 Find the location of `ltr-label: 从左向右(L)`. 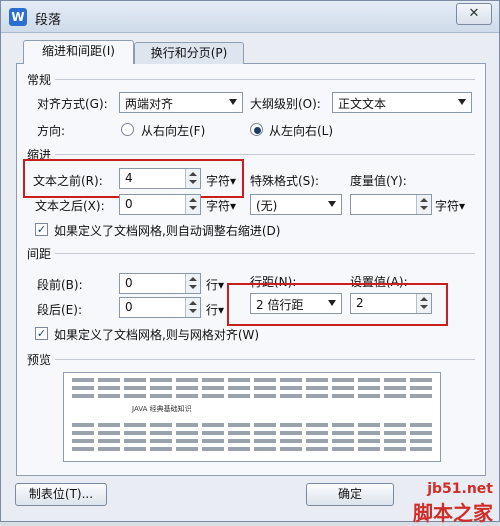

ltr-label: 从左向右(L) is located at coordinates (301, 131).